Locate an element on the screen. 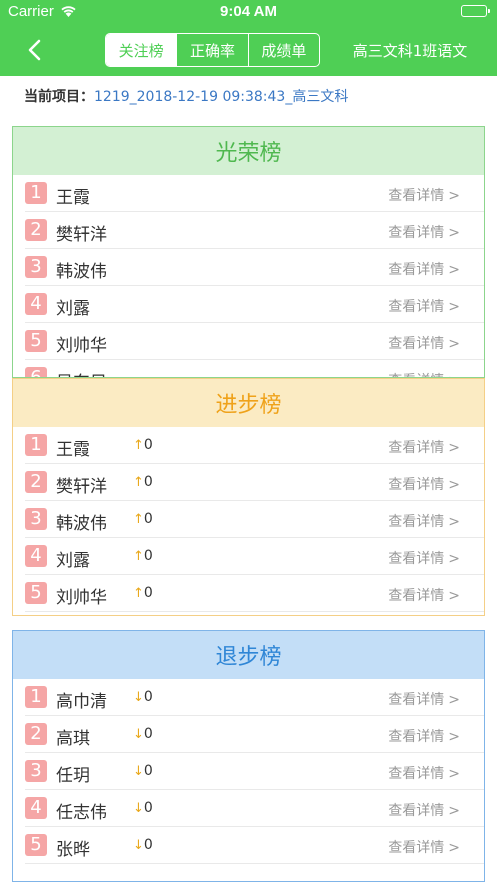 This screenshot has height=883, width=497. segment-report: 成绩单 is located at coordinates (283, 50).